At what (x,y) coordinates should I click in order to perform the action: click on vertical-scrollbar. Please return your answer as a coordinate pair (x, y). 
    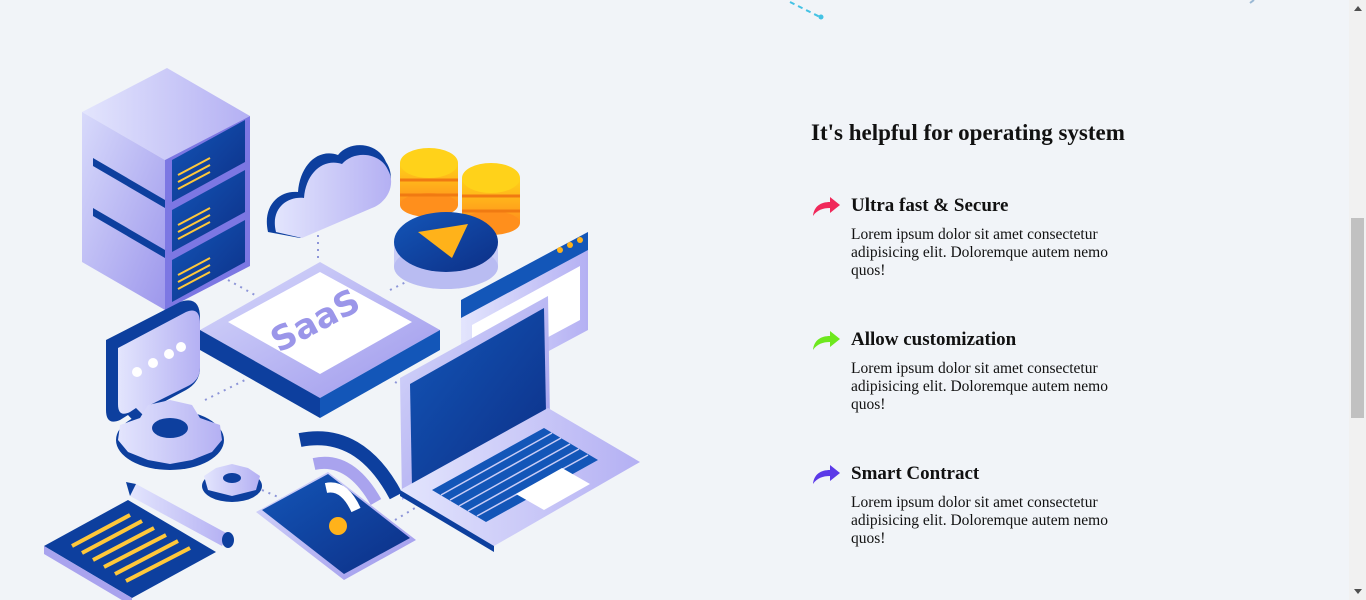
    Looking at the image, I should click on (1357, 300).